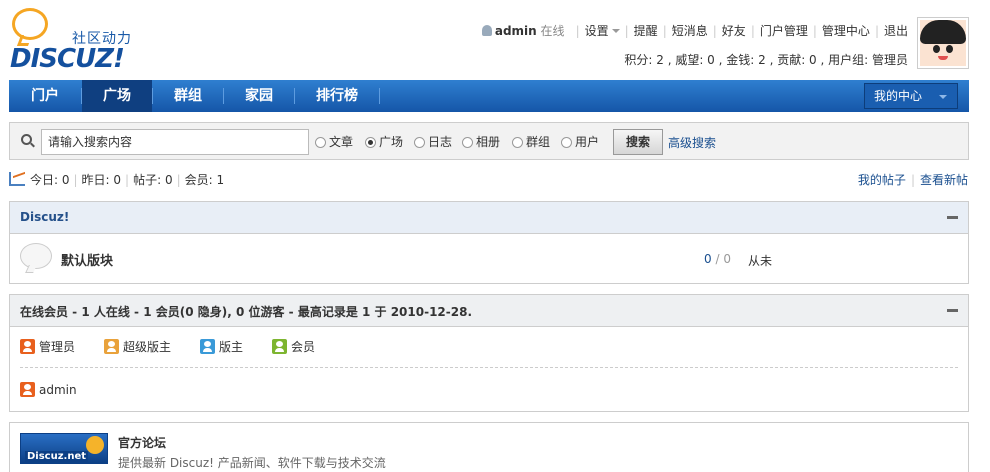  I want to click on friends-link: 好友, so click(734, 31).